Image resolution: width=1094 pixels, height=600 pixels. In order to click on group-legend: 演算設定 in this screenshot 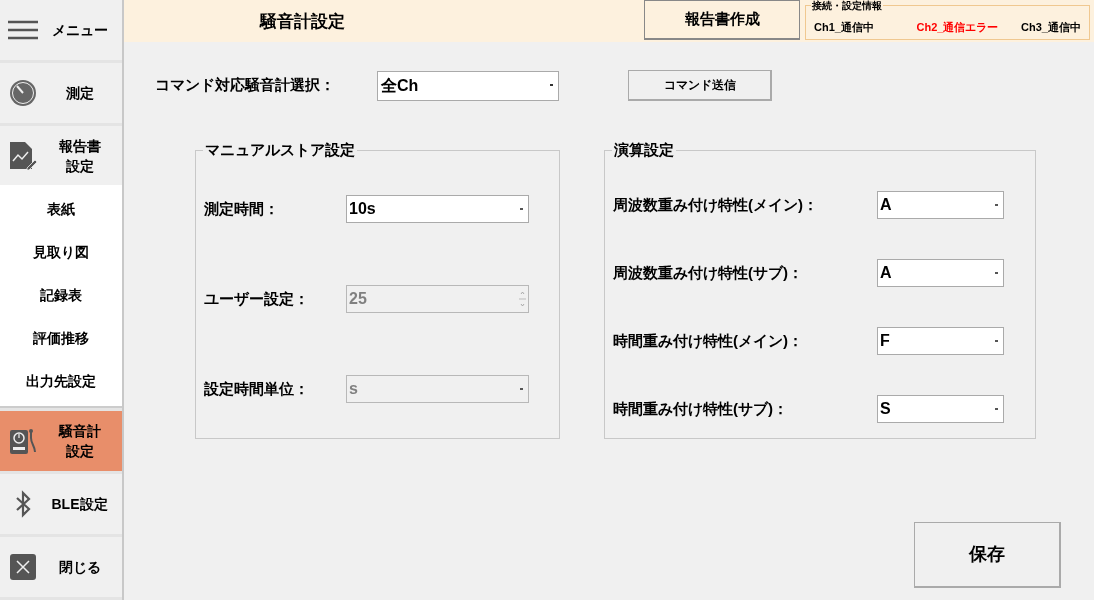, I will do `click(644, 150)`.